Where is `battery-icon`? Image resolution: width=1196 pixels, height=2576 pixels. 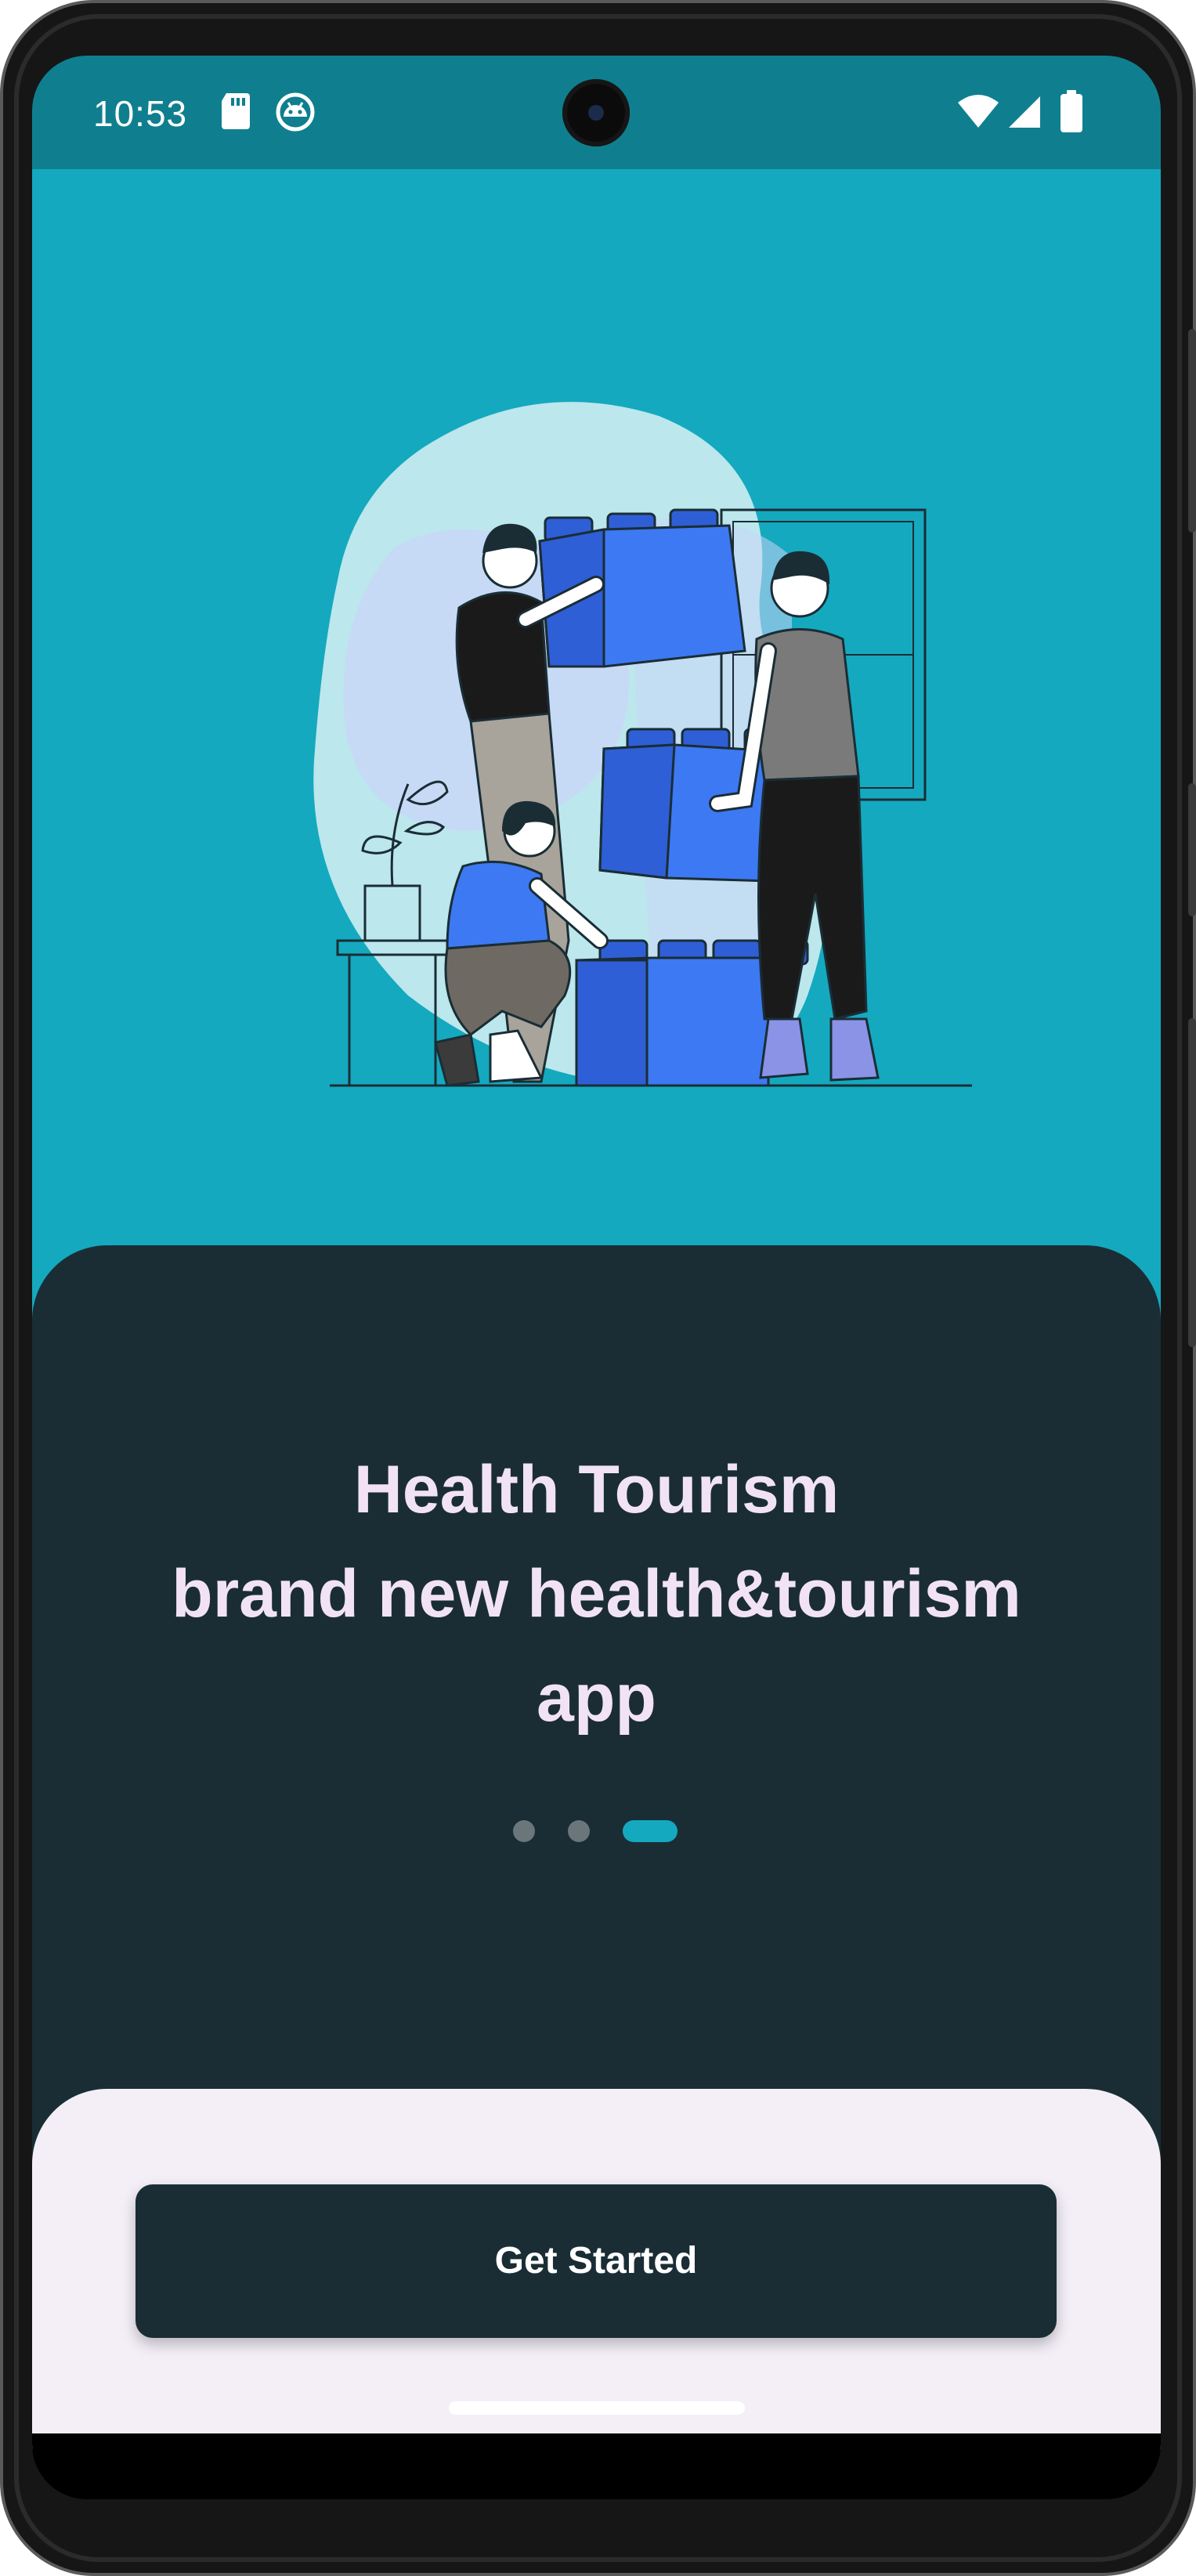
battery-icon is located at coordinates (1071, 113).